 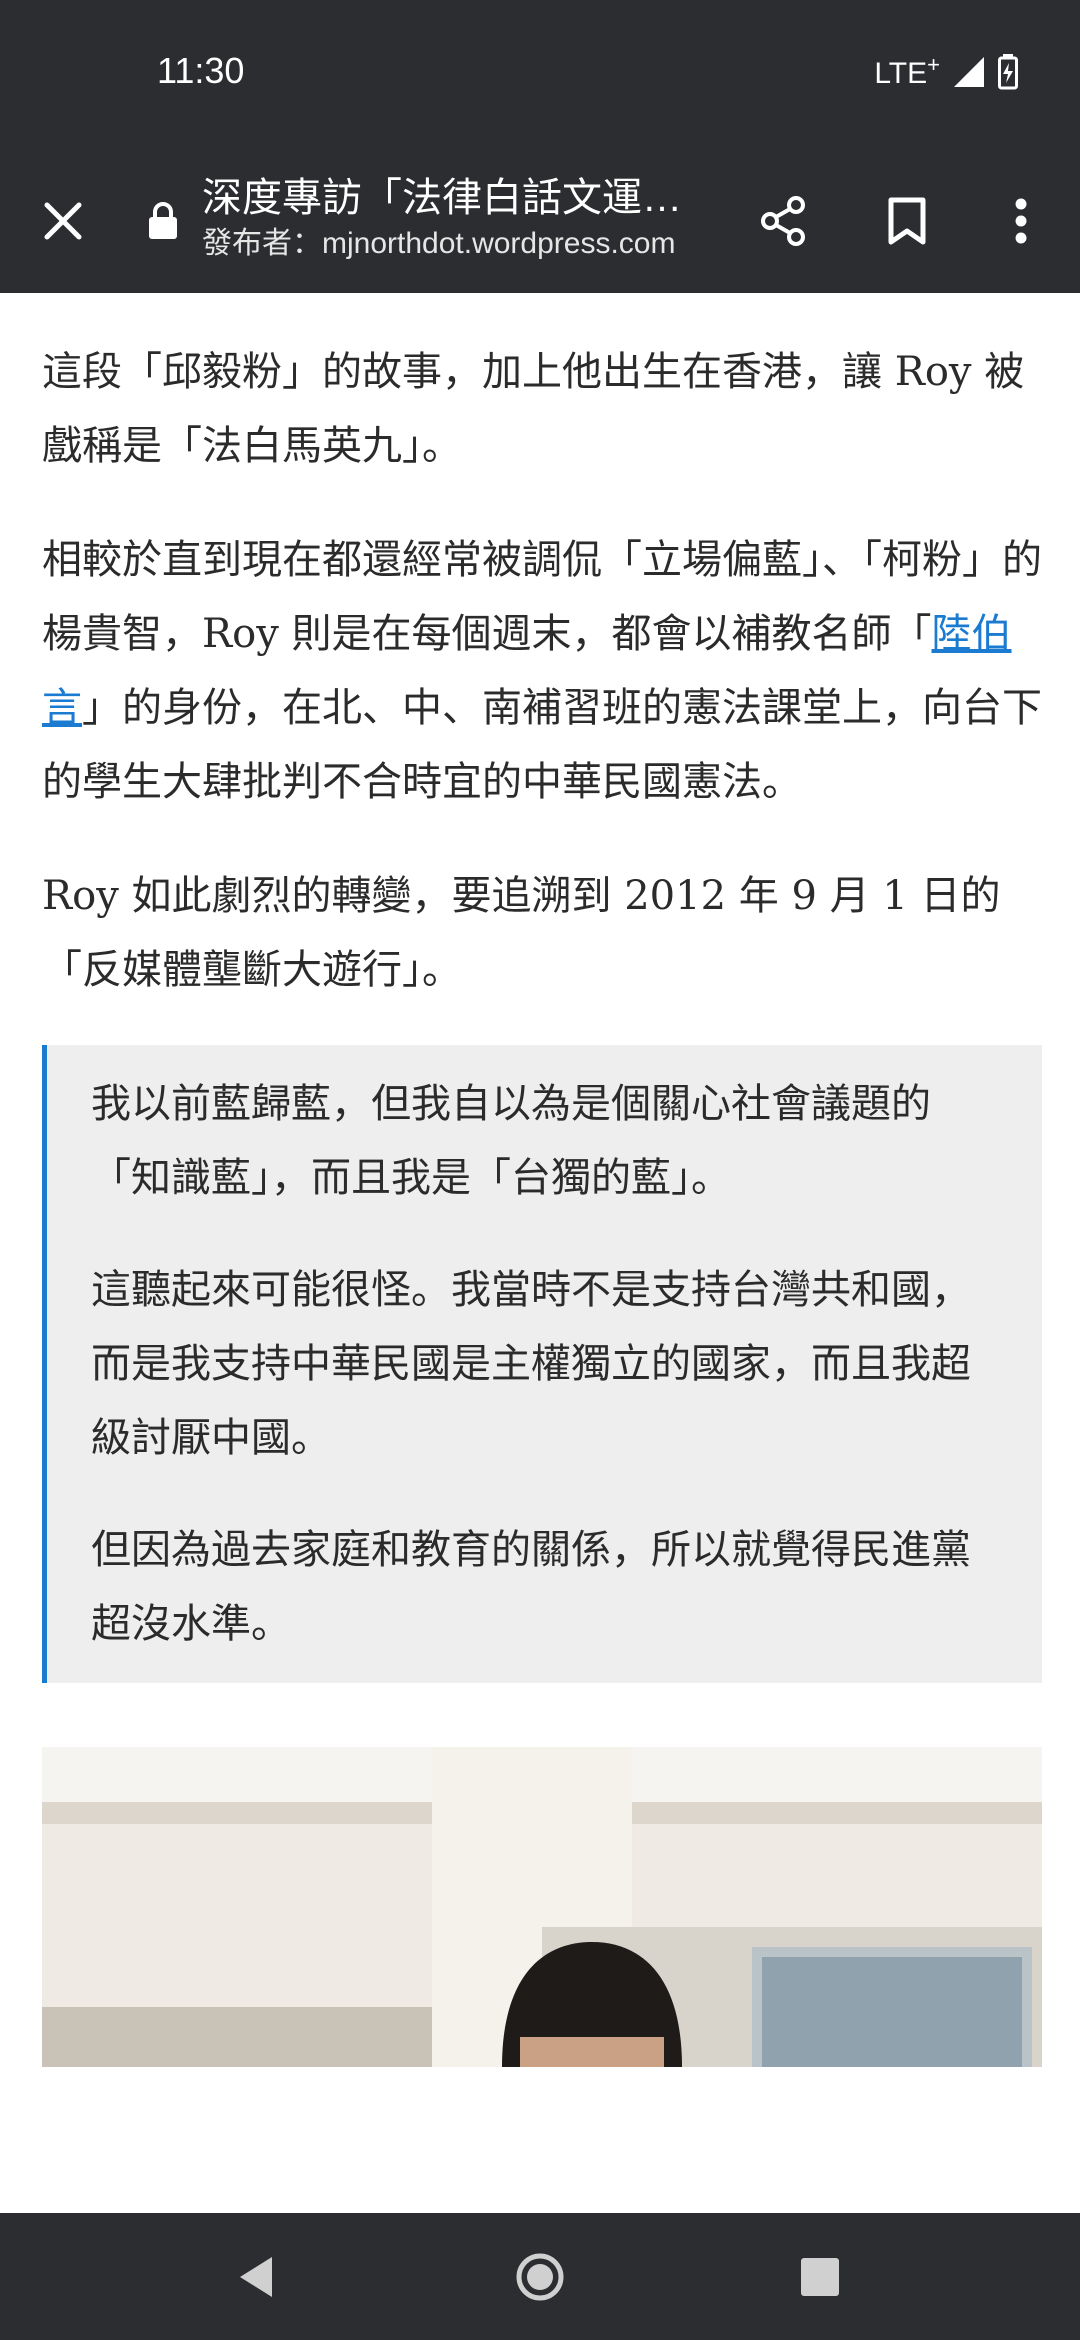 What do you see at coordinates (542, 302) in the screenshot?
I see `partial-line: 和身分的盟友支持者大將的光環與黨校大稱譜` at bounding box center [542, 302].